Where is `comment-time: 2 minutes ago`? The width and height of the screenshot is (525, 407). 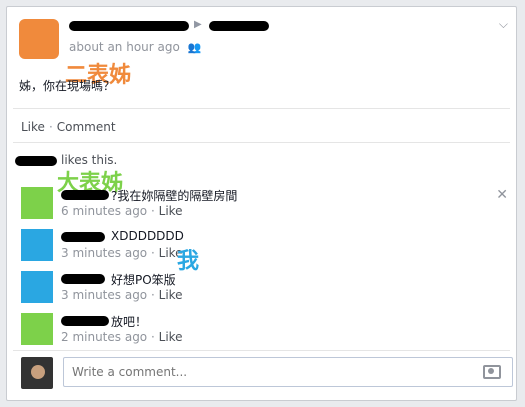 comment-time: 2 minutes ago is located at coordinates (104, 337).